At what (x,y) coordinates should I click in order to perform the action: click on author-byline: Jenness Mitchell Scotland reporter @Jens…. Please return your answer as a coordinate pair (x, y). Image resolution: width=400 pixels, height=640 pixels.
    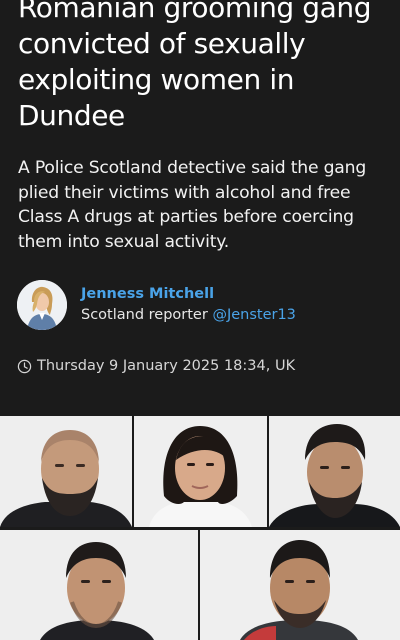
    Looking at the image, I should click on (202, 306).